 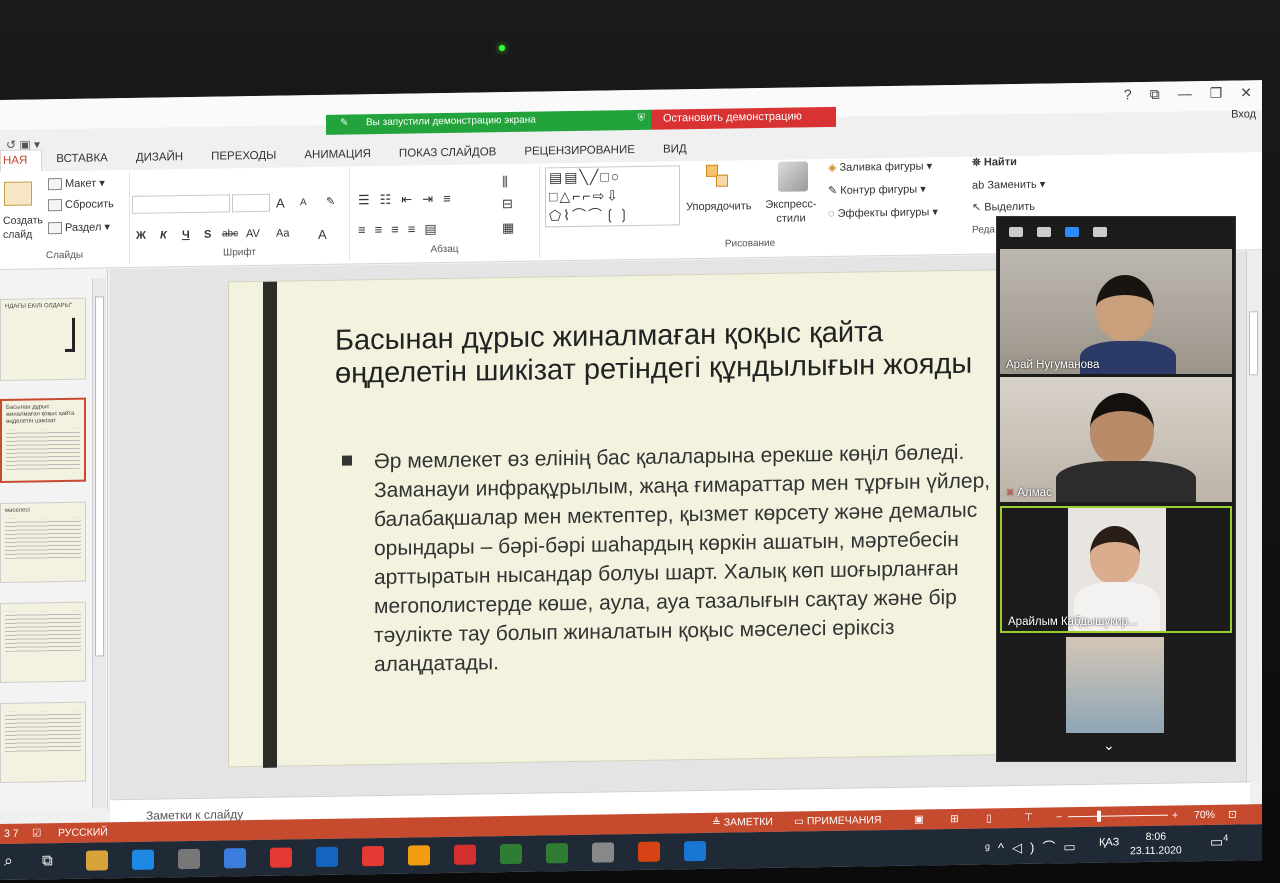 What do you see at coordinates (1044, 232) in the screenshot?
I see `speaker-view-icon` at bounding box center [1044, 232].